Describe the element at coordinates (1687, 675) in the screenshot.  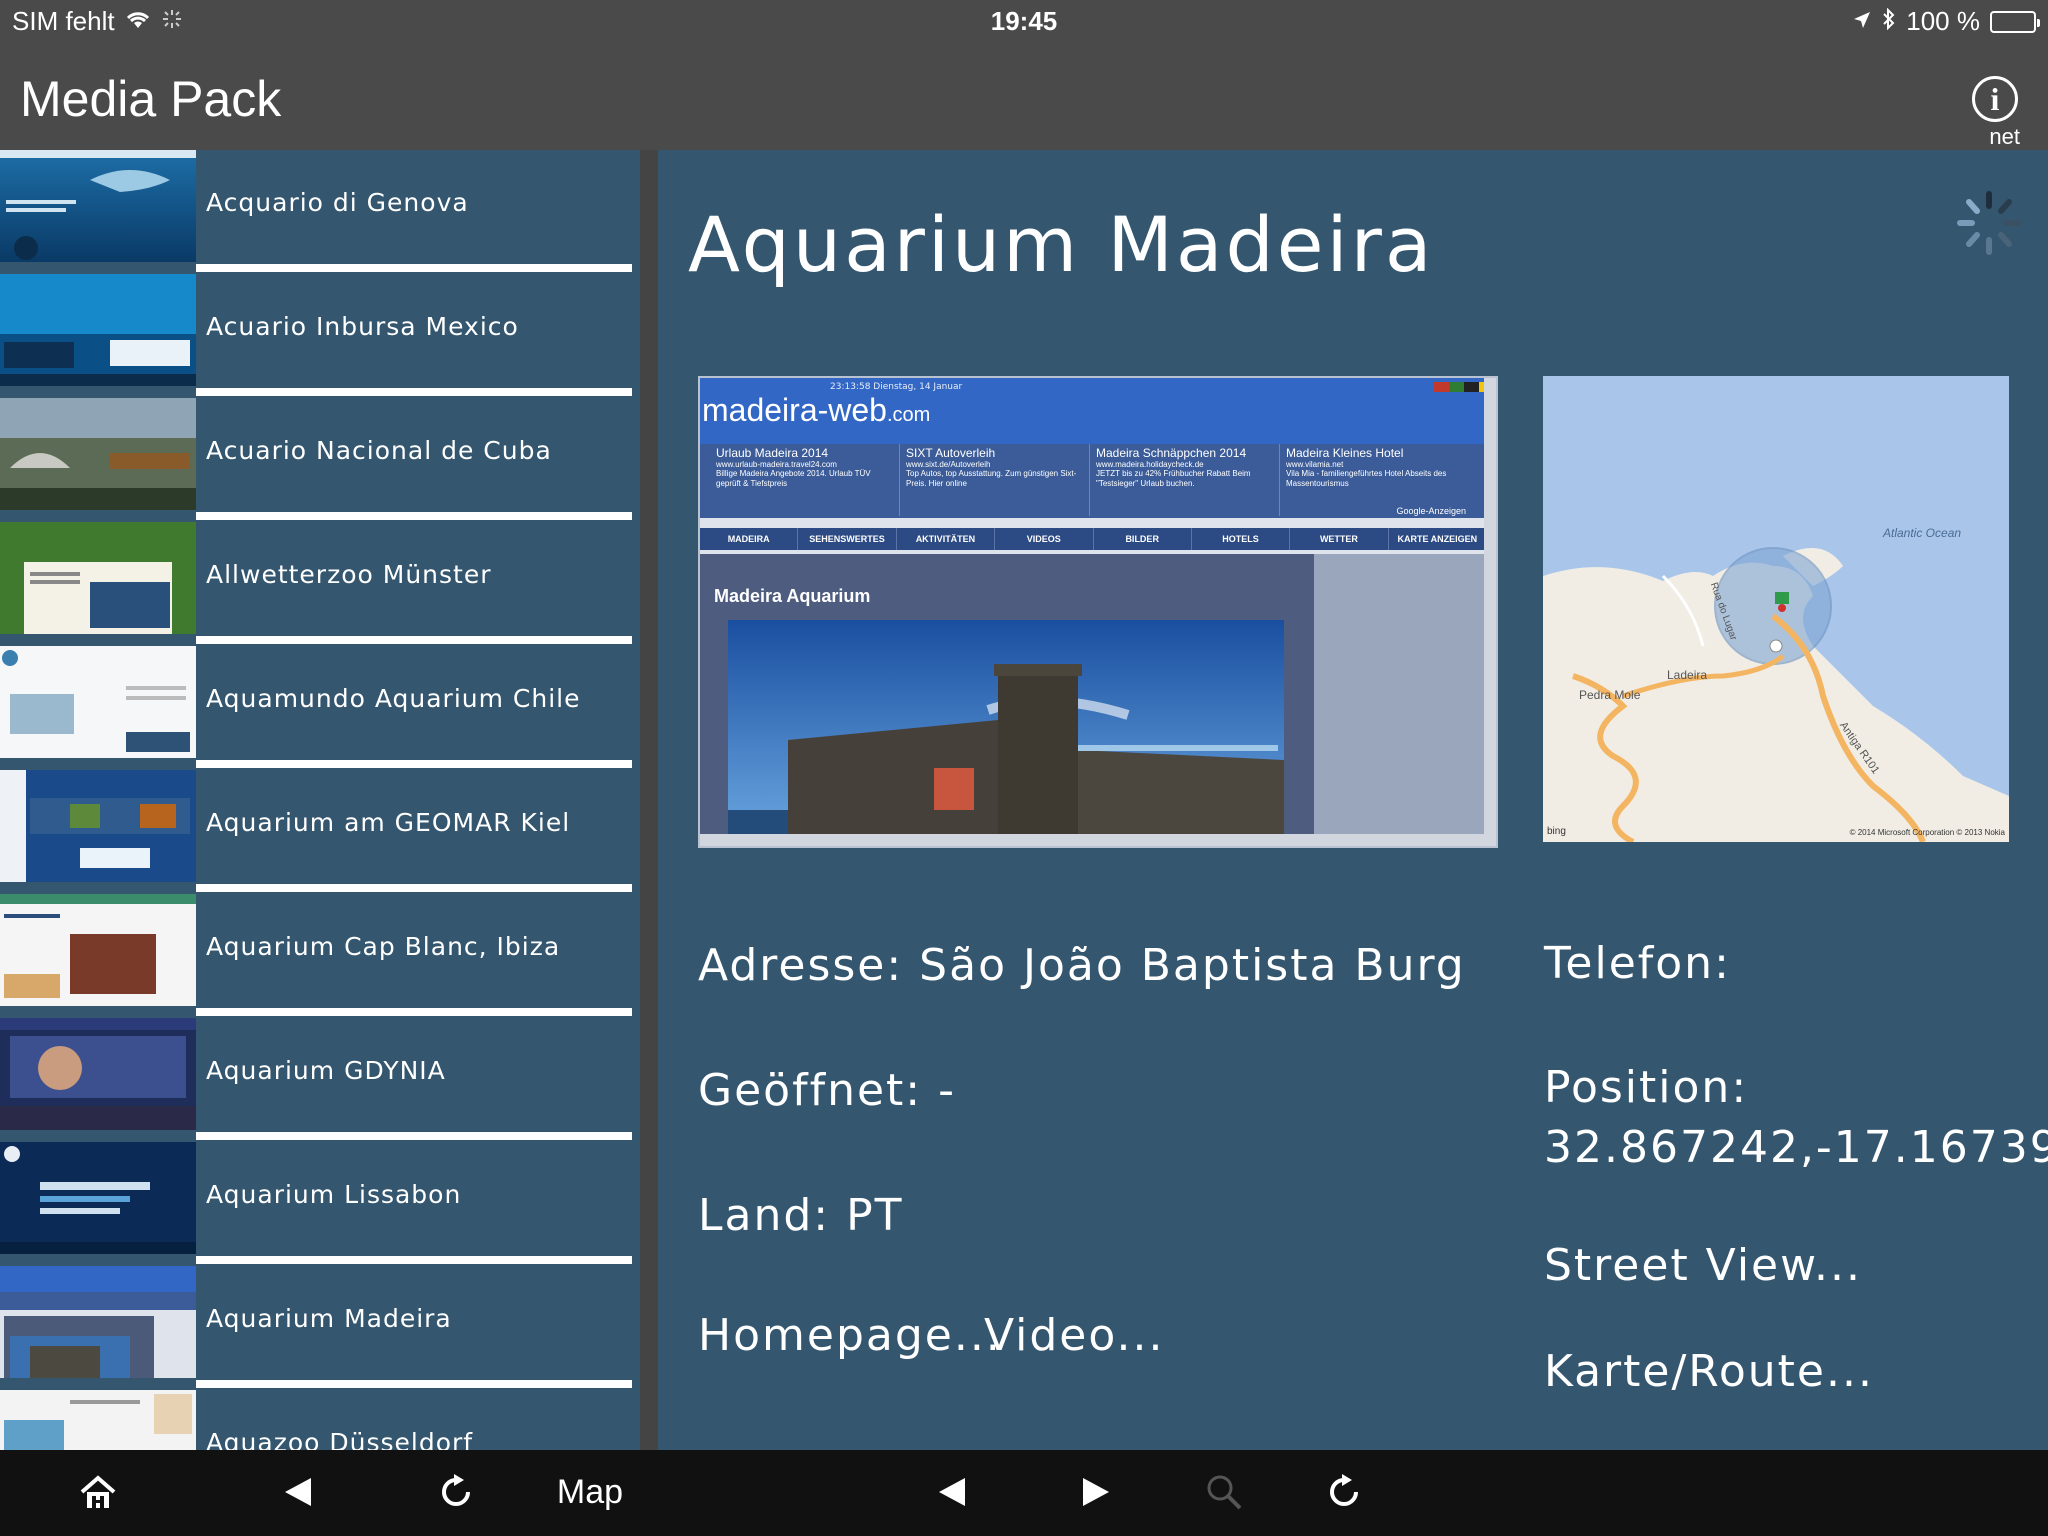
I see `map-place-label: Ladeira` at that location.